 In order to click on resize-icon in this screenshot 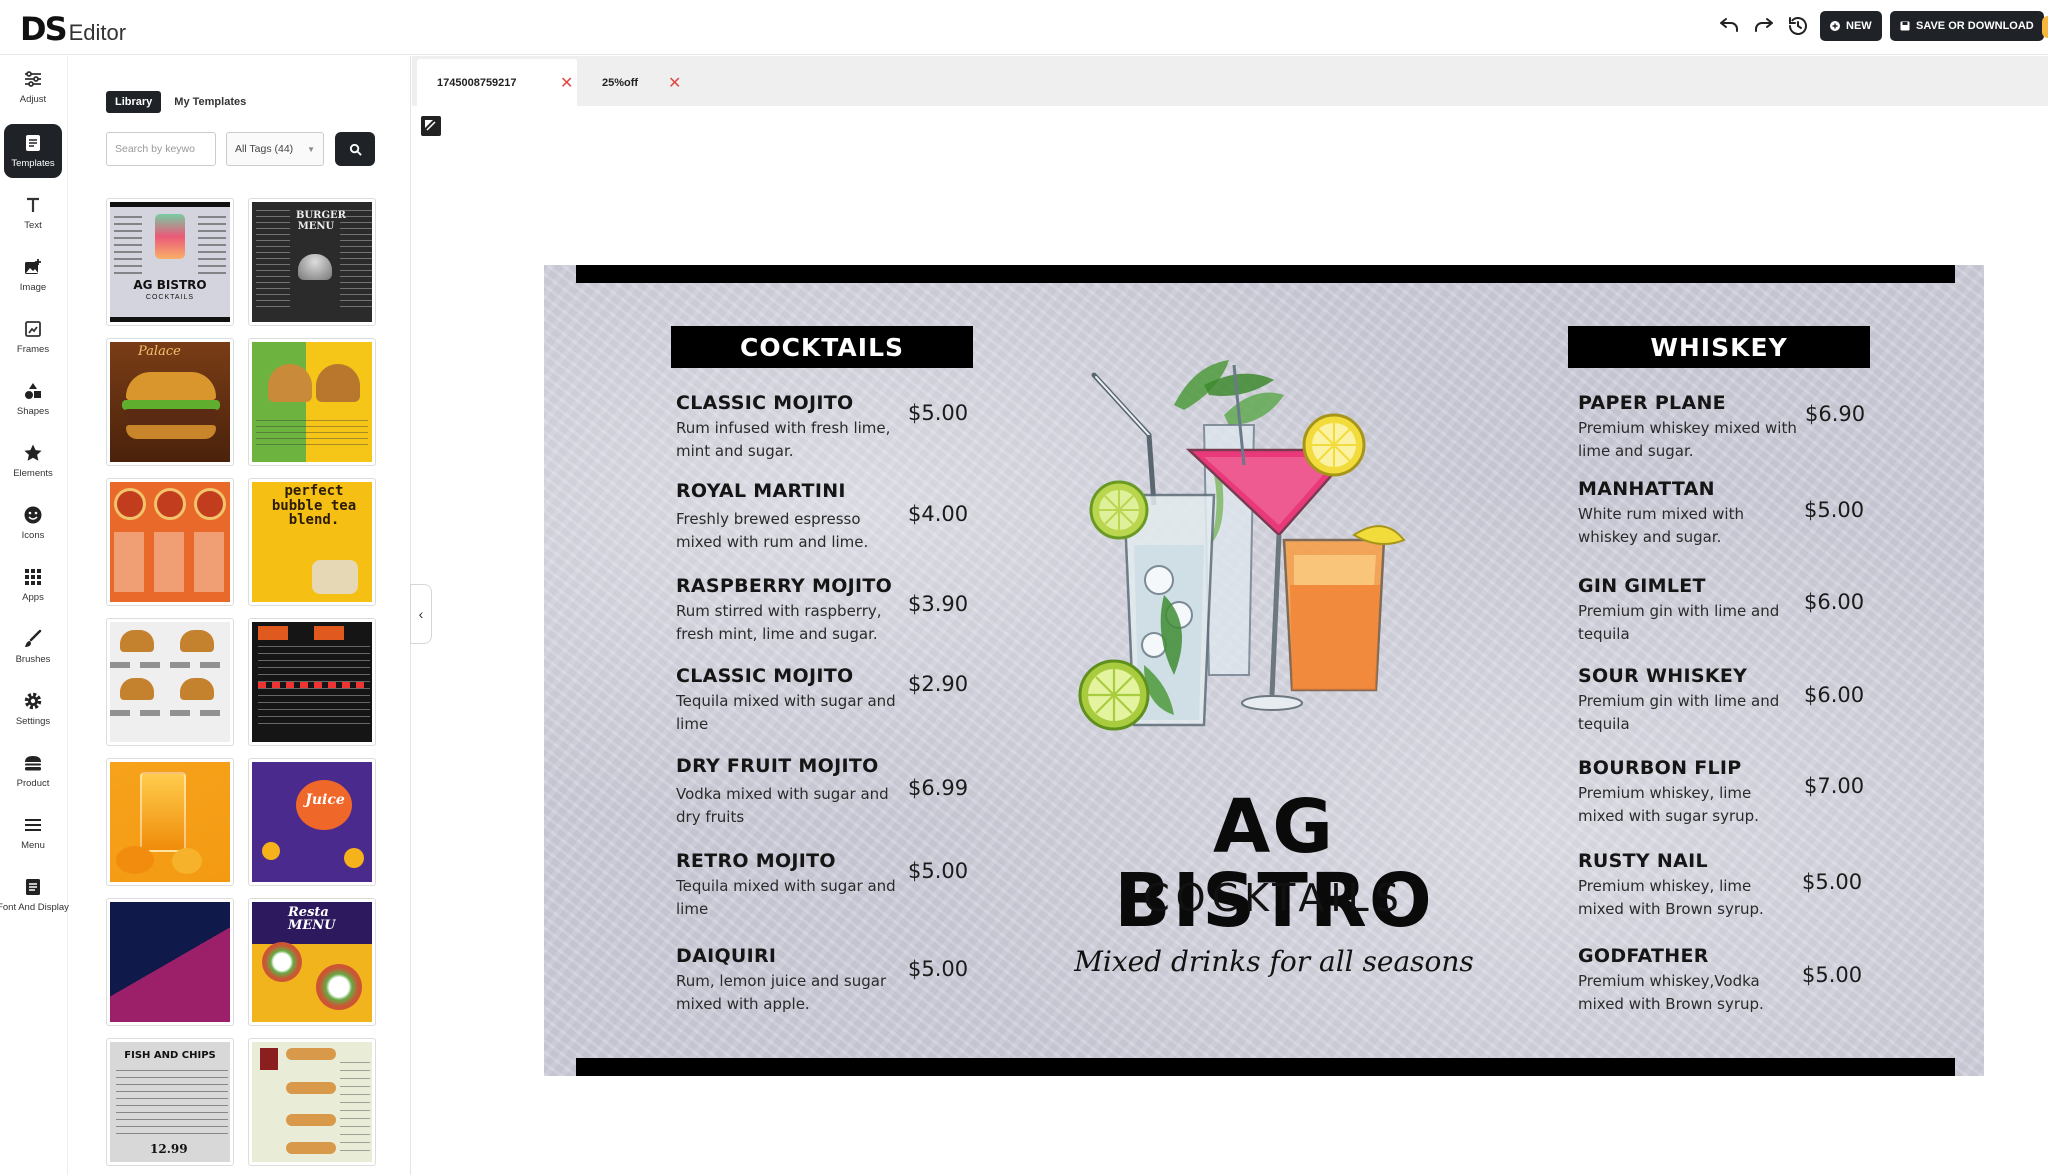, I will do `click(431, 126)`.